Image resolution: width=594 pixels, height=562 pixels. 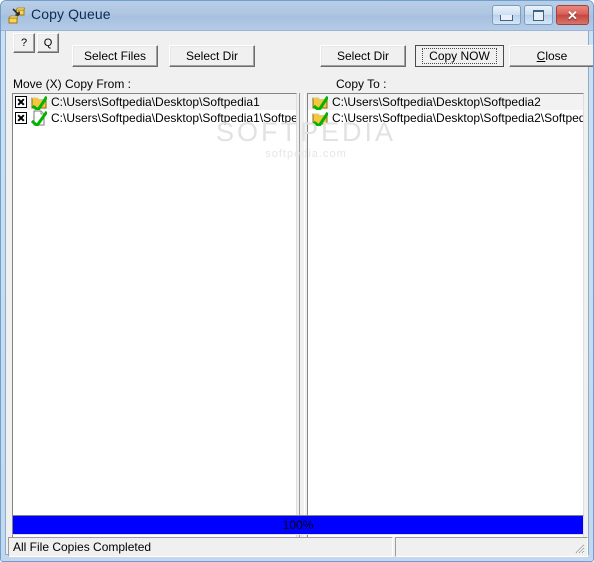 I want to click on status-bar: All File Copies Completed, so click(x=298, y=547).